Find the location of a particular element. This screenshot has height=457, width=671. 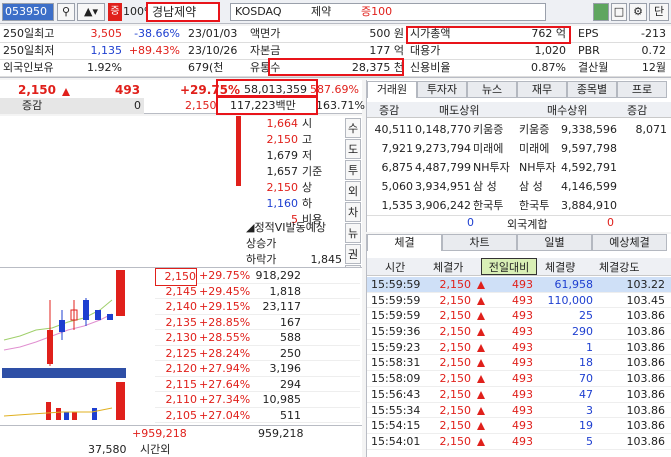

trade-row: 15:59:59 2,150 493 61,958 103.22 is located at coordinates (519, 285).